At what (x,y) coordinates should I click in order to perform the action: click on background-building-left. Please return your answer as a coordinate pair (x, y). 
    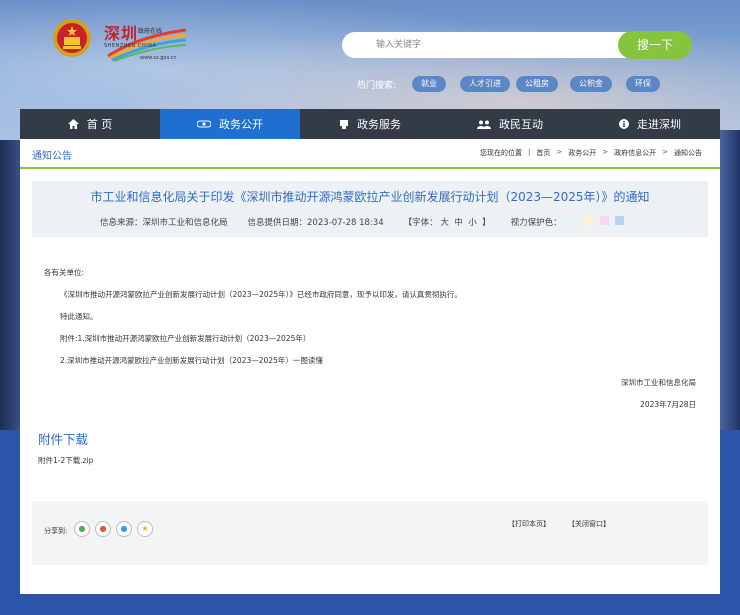
    Looking at the image, I should click on (11, 290).